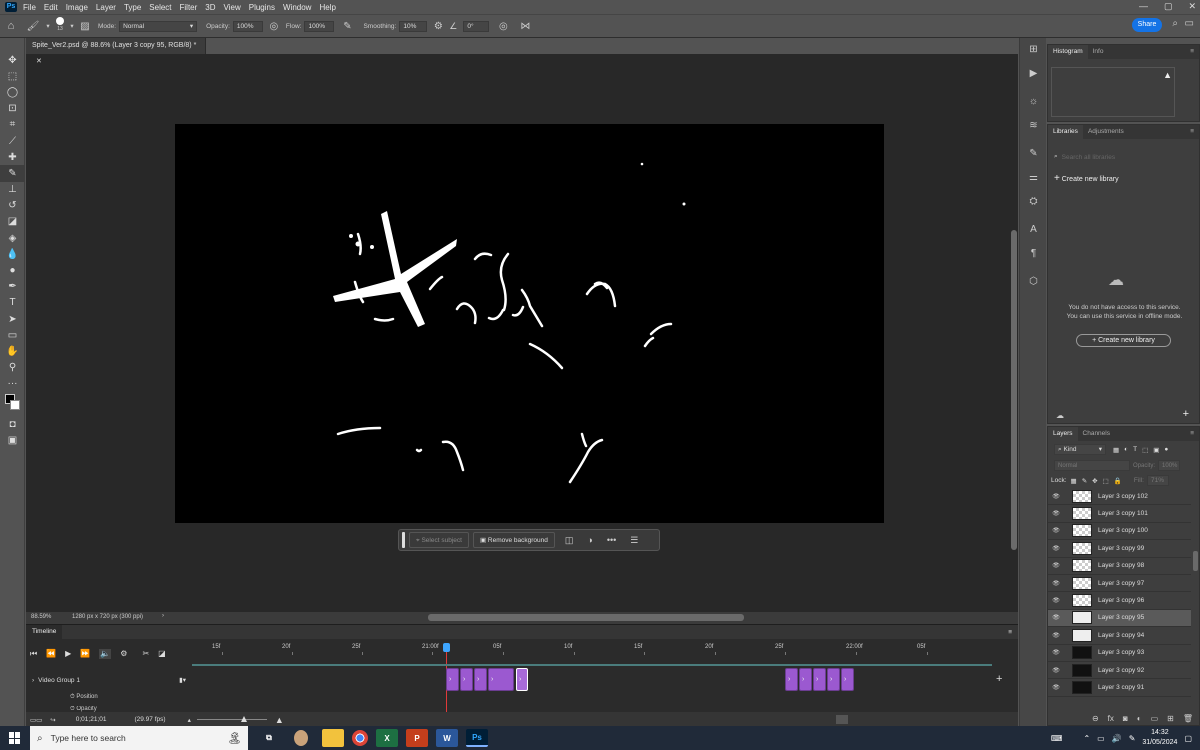  Describe the element at coordinates (476, 26) in the screenshot. I see `angle-field: 0°` at that location.